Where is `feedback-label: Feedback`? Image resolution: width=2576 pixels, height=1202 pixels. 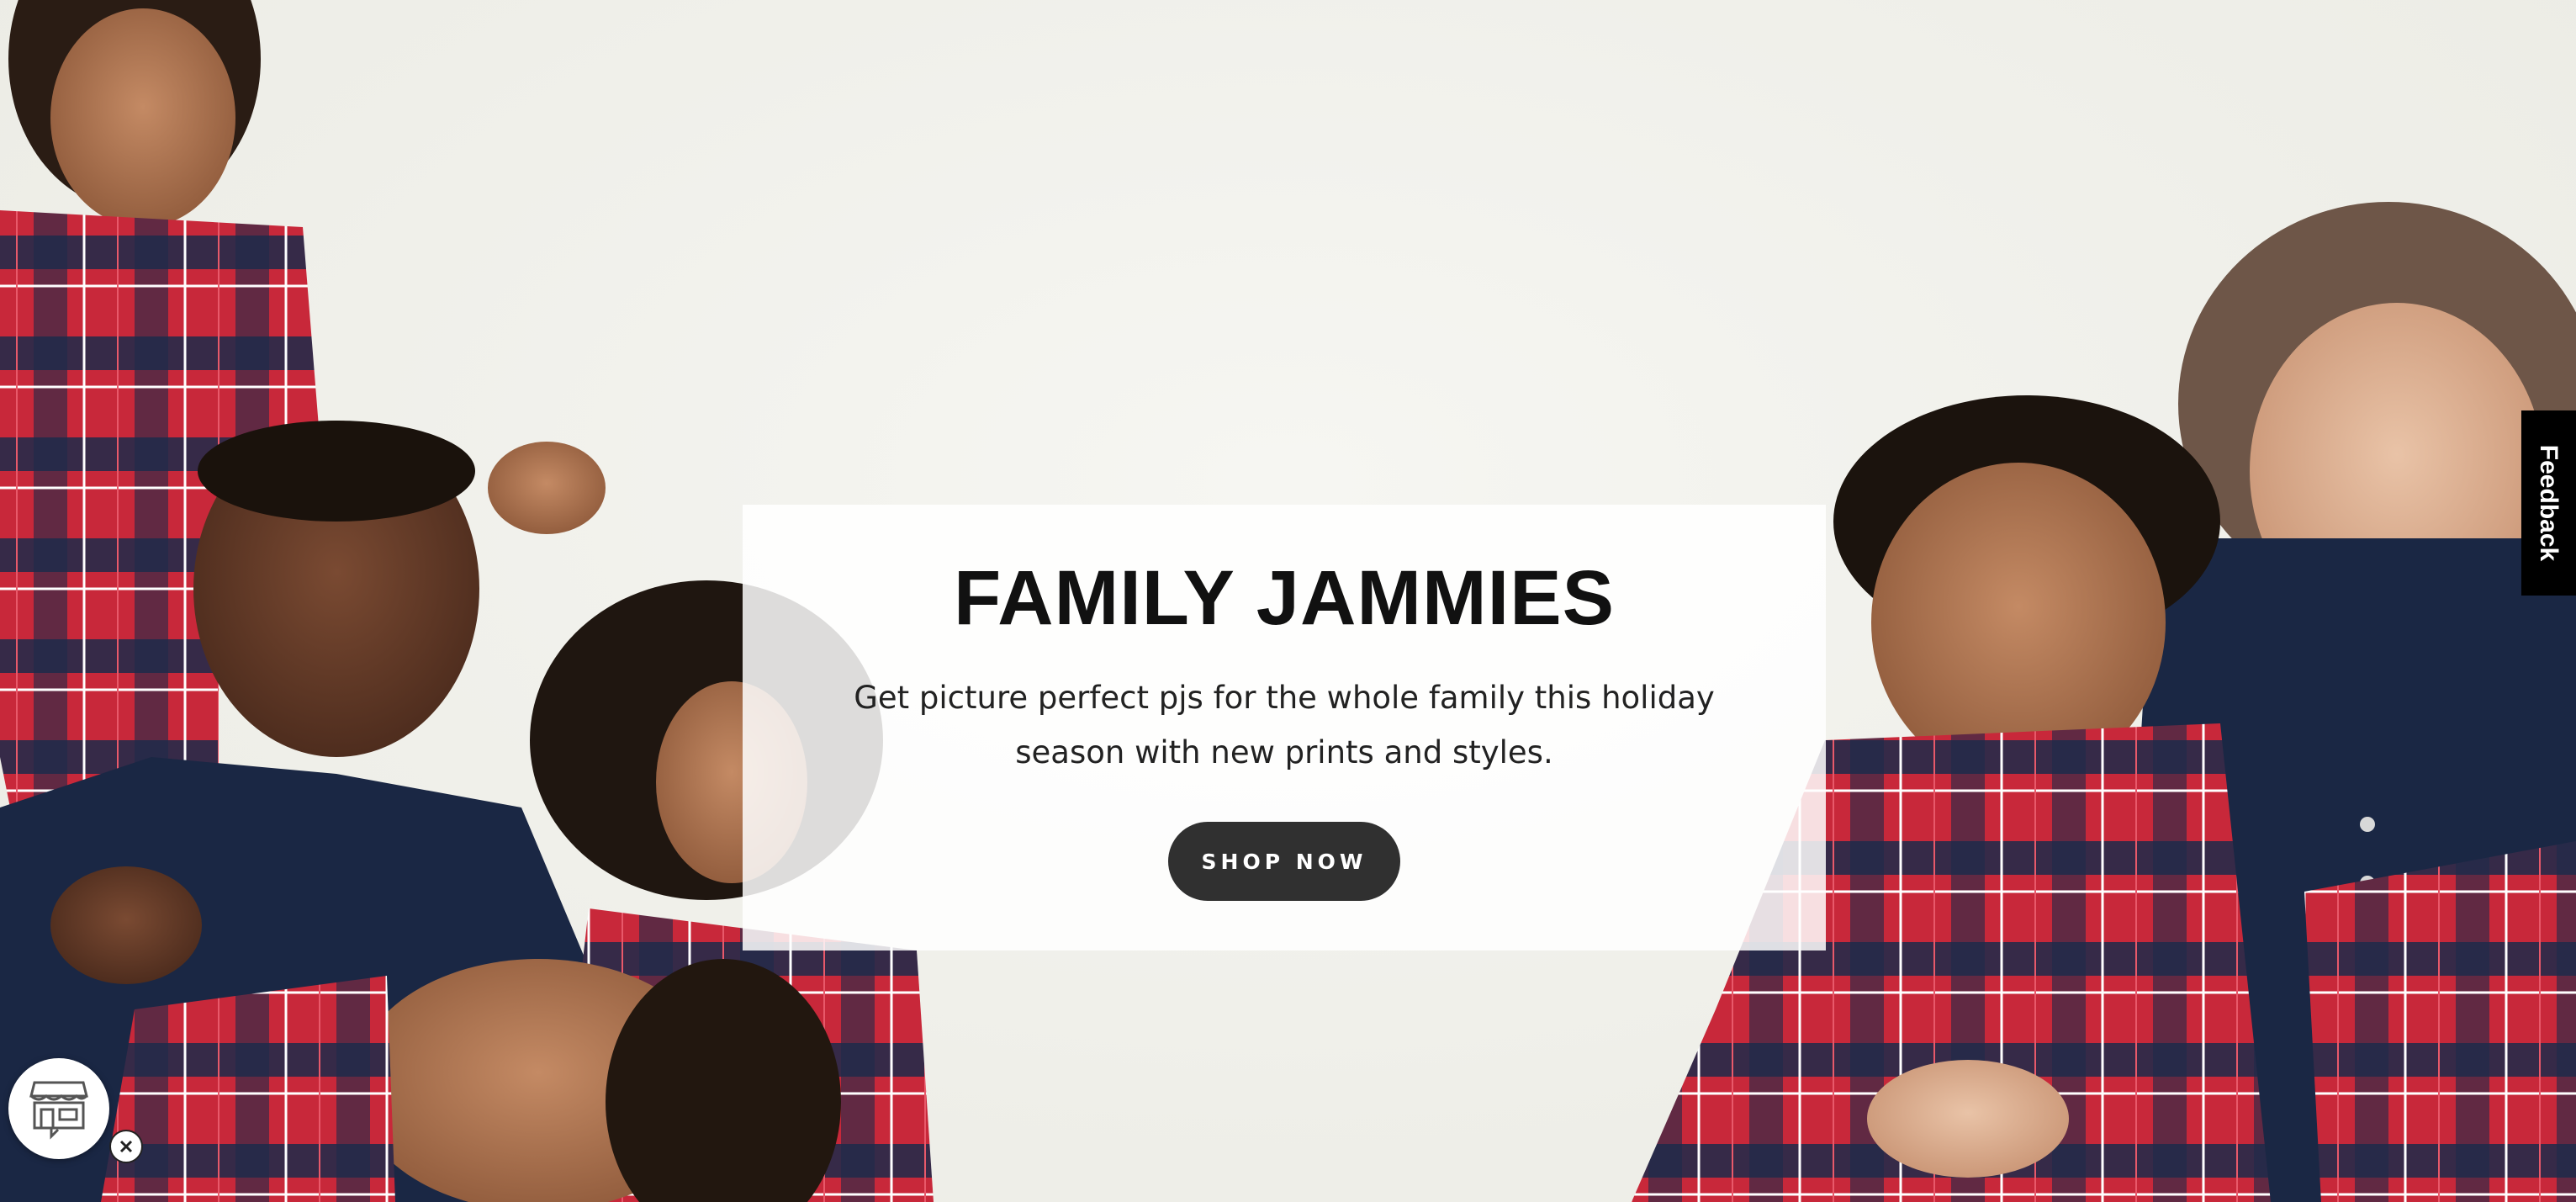
feedback-label: Feedback is located at coordinates (2549, 503).